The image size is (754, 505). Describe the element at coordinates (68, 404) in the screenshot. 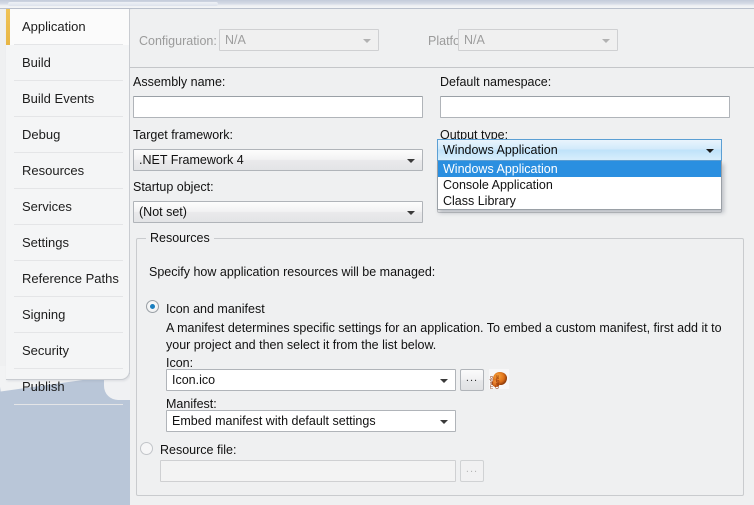

I see `sidebar-divider` at that location.